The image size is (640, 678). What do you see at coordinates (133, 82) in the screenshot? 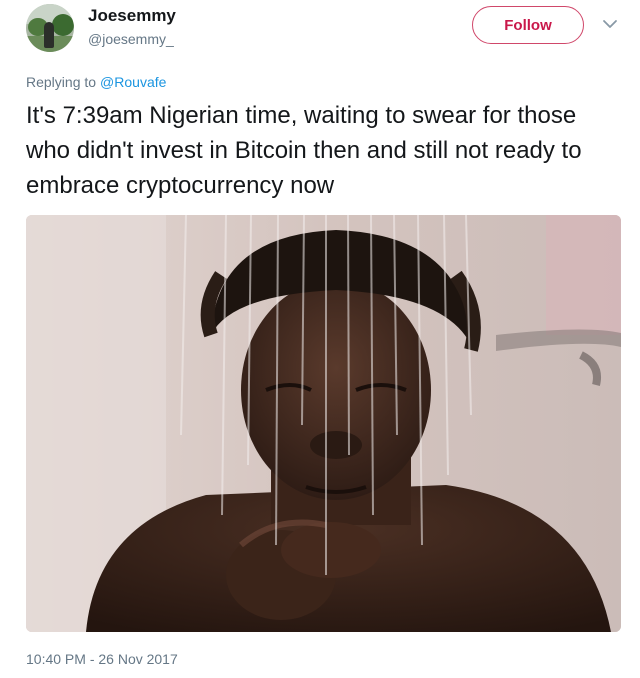
I see `reply-to-link: @Rouvafe` at bounding box center [133, 82].